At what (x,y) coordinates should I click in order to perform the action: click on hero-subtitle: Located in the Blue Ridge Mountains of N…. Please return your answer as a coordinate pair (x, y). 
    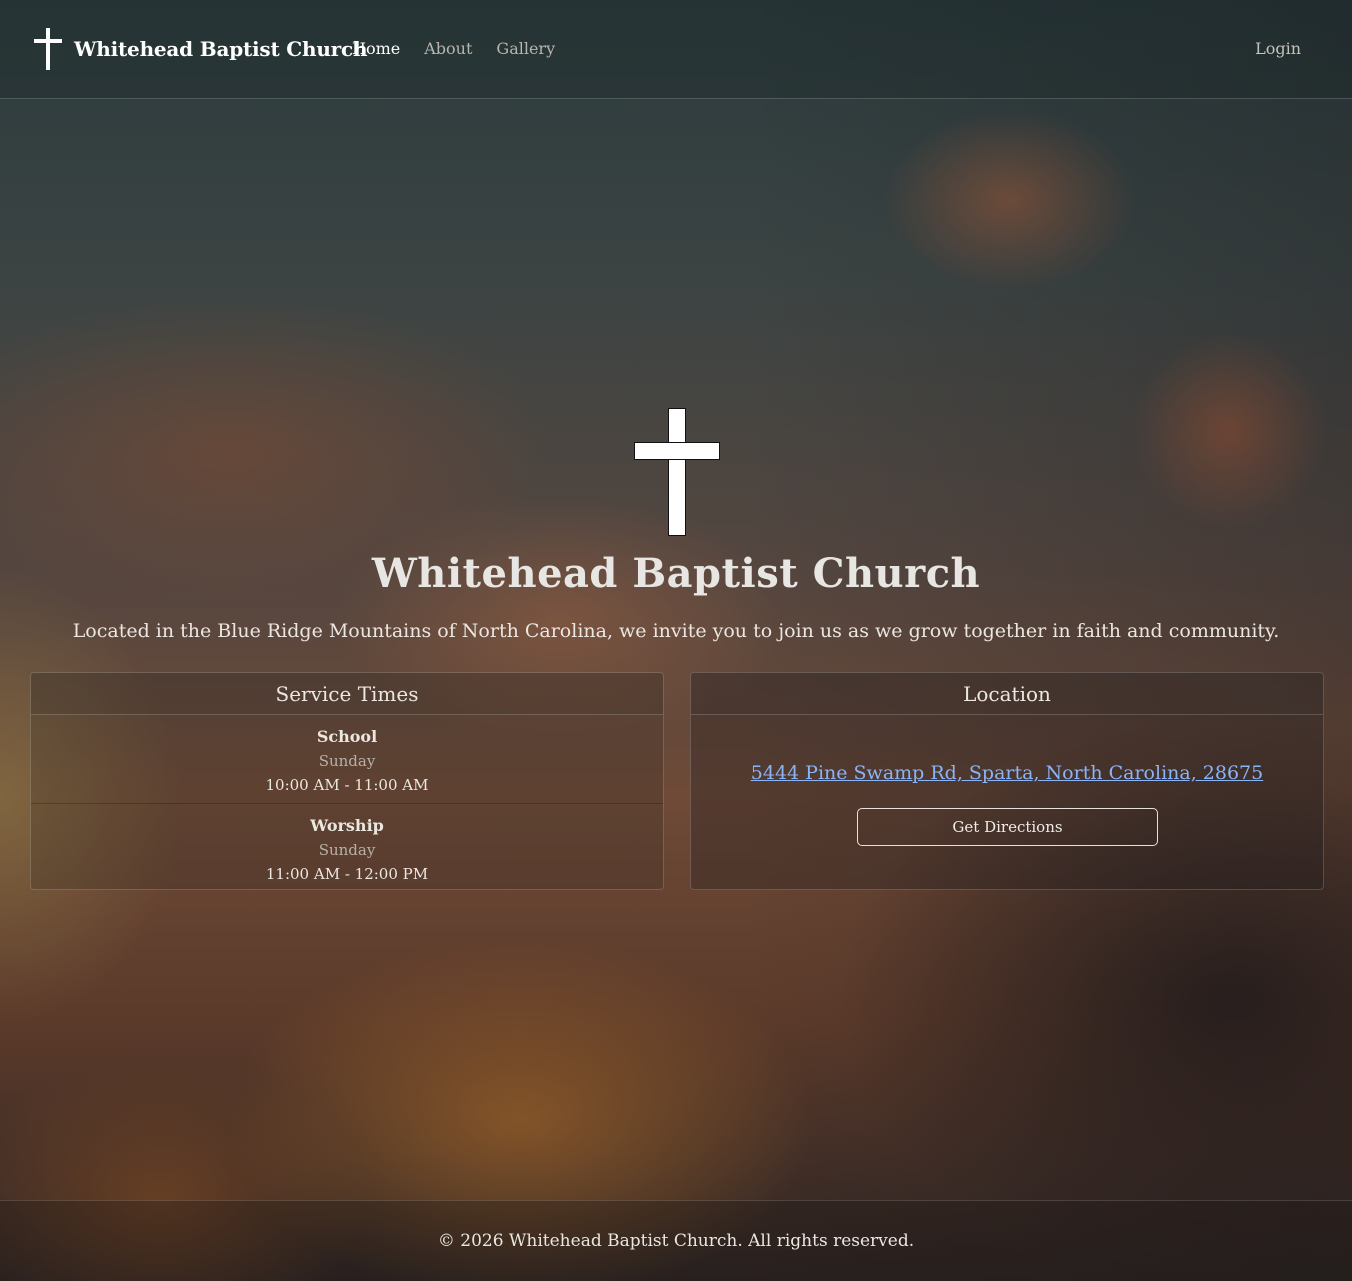
    Looking at the image, I should click on (676, 631).